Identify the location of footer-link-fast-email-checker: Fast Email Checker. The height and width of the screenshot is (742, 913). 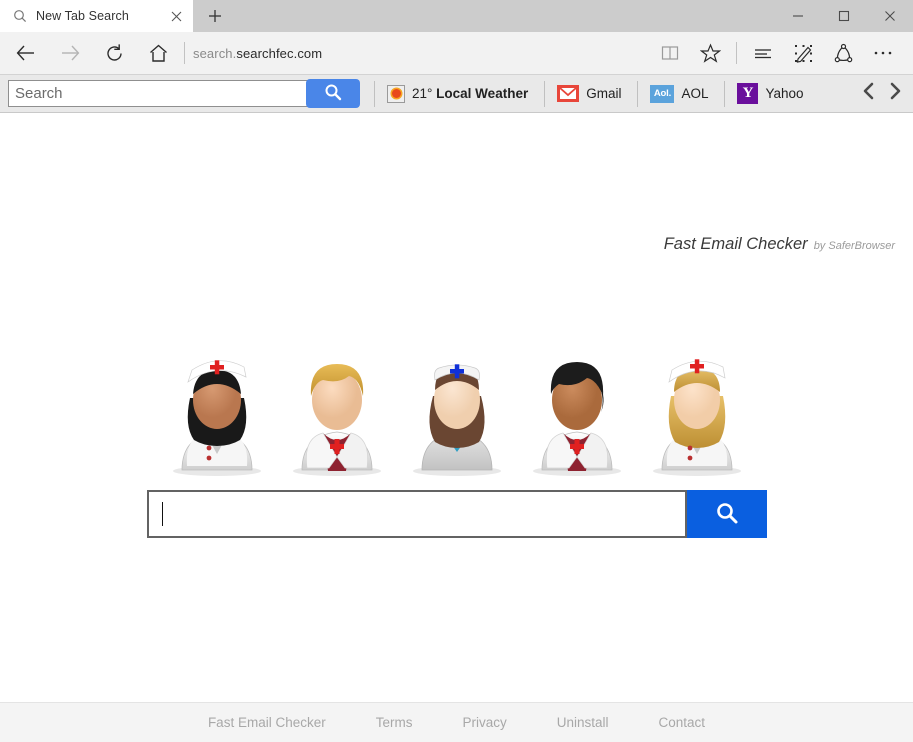
(267, 722).